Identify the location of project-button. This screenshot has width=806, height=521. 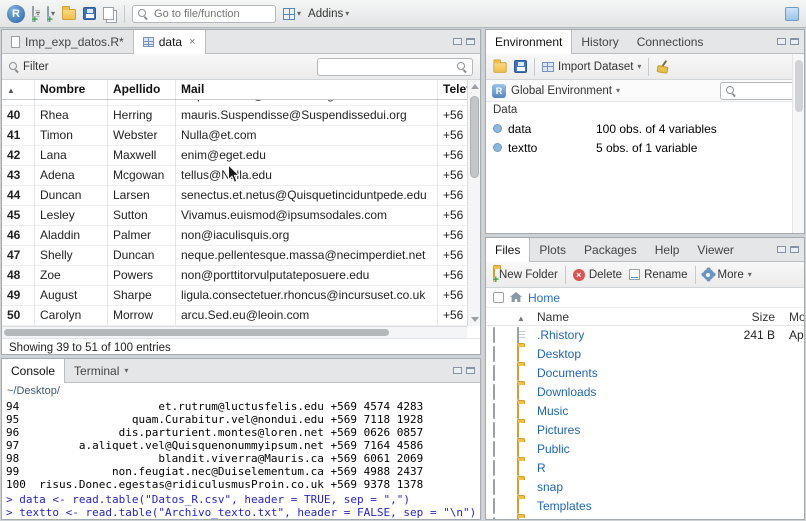
(792, 13).